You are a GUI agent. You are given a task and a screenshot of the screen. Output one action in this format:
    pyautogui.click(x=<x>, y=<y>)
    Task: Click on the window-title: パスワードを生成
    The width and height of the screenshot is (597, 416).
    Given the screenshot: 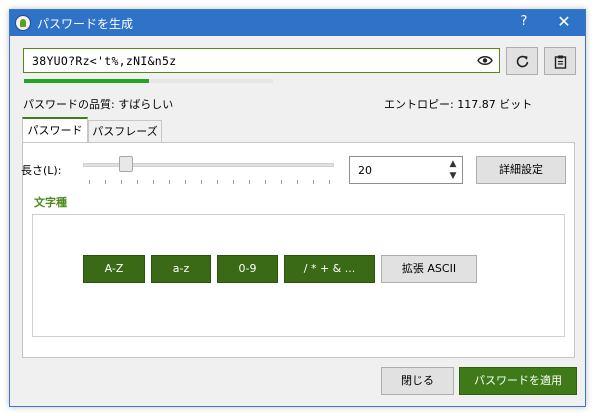 What is the action you would take?
    pyautogui.click(x=85, y=24)
    